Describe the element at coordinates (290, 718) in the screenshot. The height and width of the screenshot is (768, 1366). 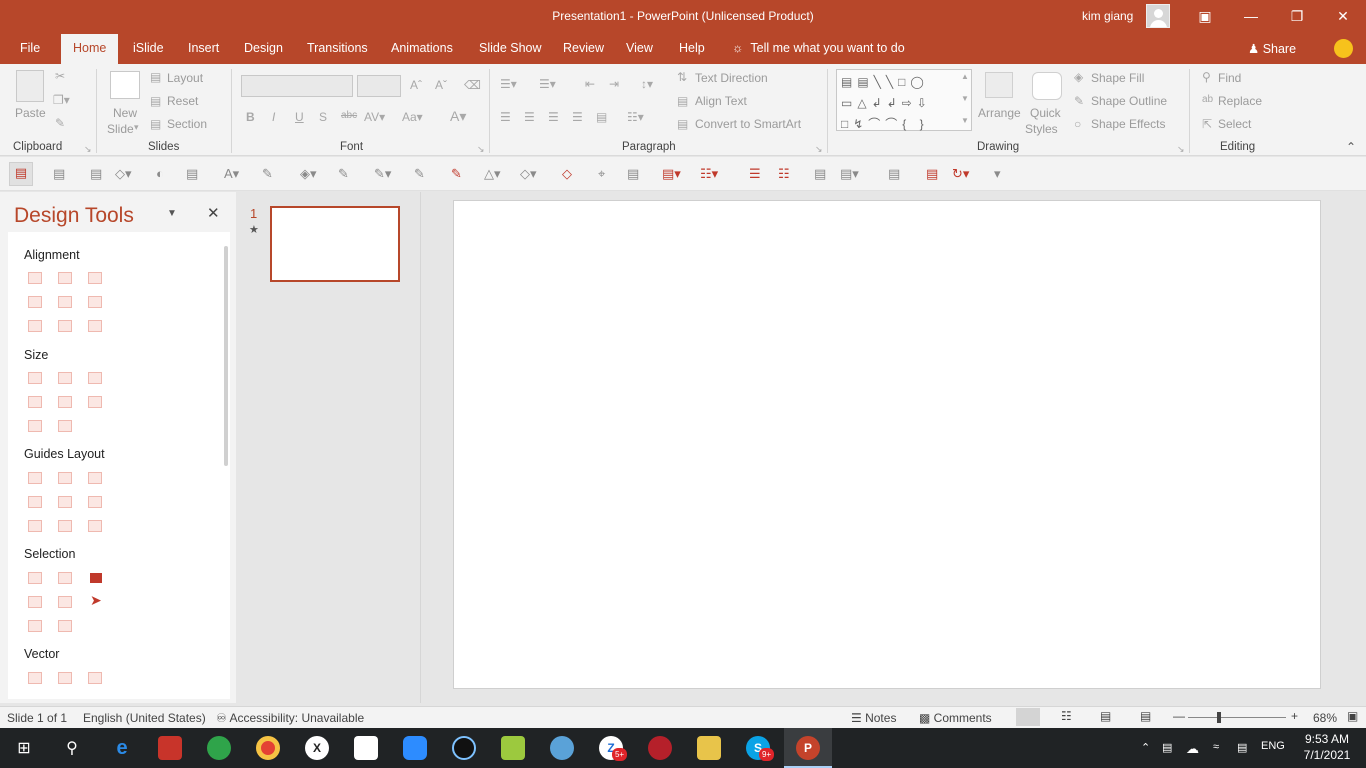
I see `accessibility-status: ♾ Accessibility: Unavailable` at that location.